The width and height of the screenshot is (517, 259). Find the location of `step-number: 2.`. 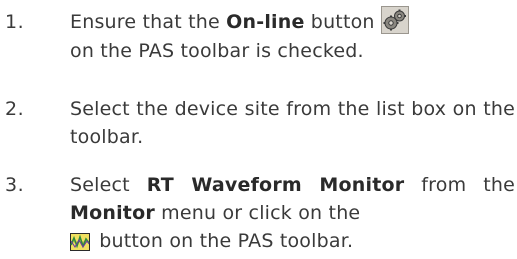

step-number: 2. is located at coordinates (15, 109).